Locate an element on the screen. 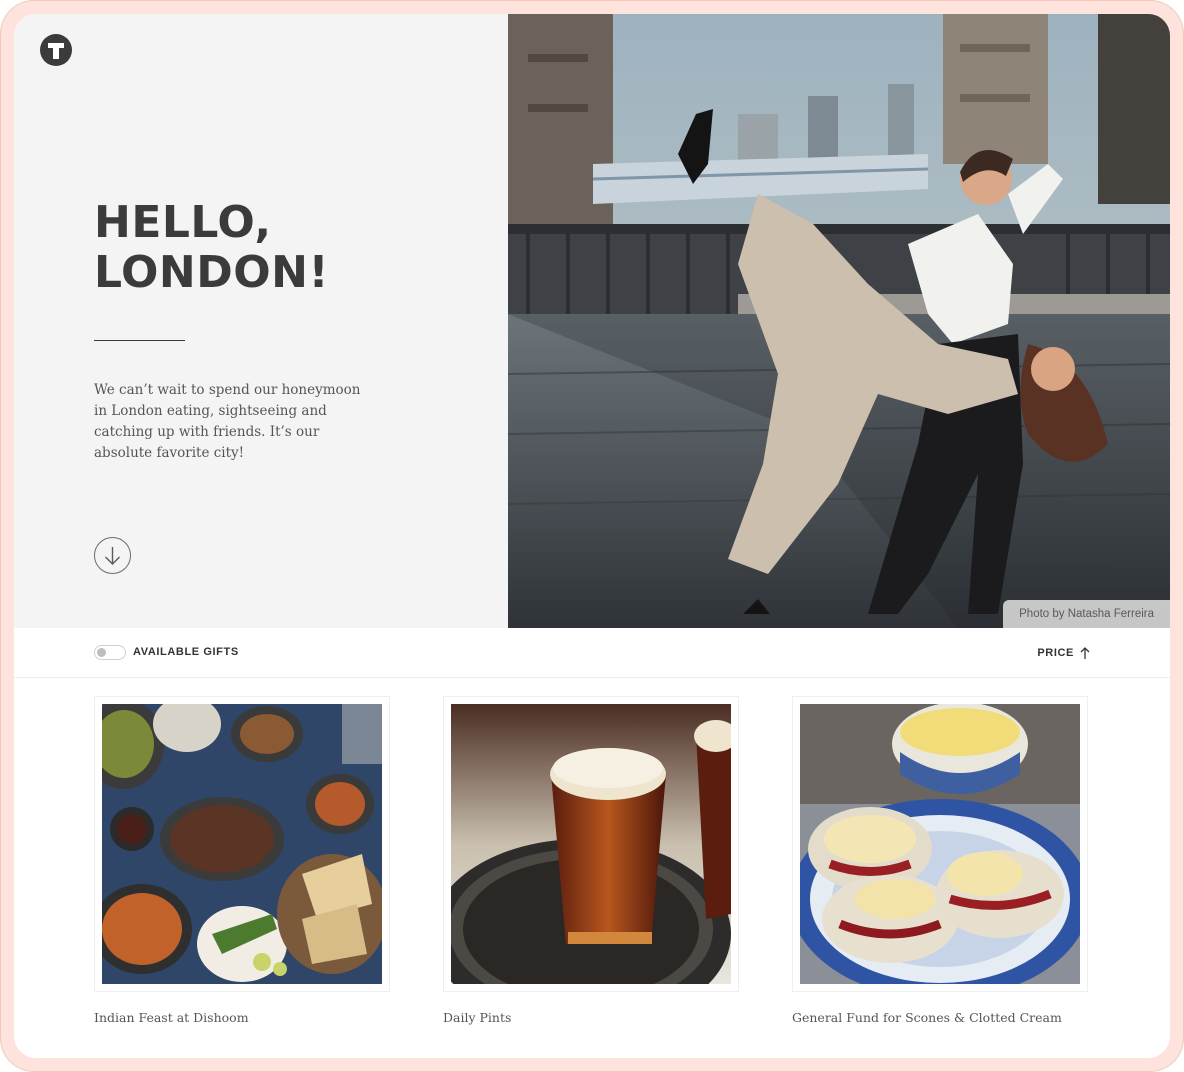  gift-card: General Fund for Scones & Clotted Cream is located at coordinates (940, 860).